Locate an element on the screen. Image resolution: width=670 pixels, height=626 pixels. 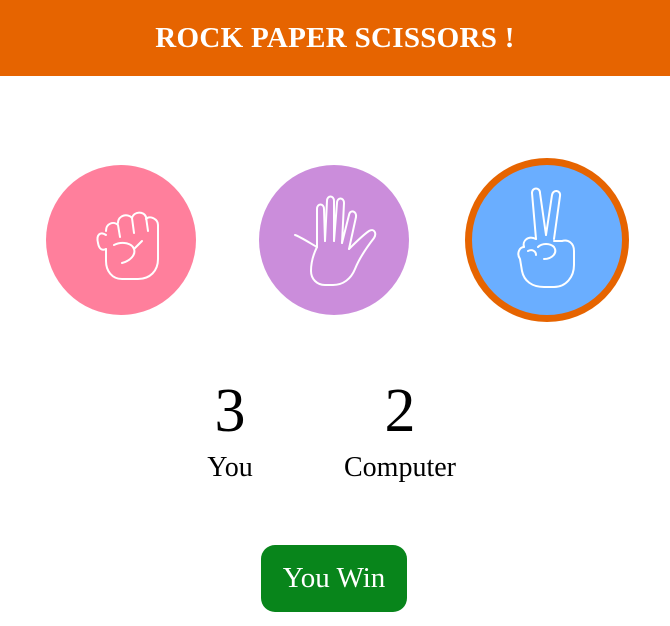
scissors-choice-button is located at coordinates (547, 240).